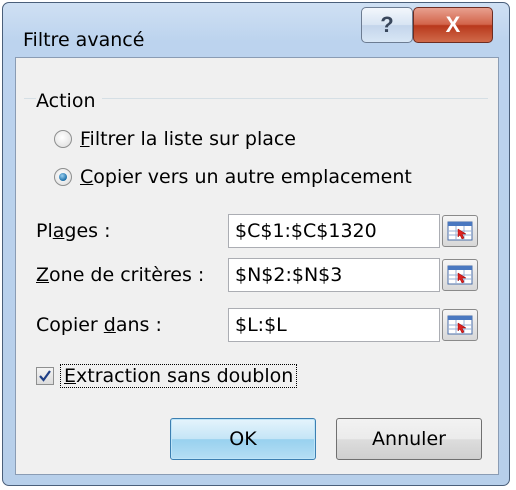 Image resolution: width=516 pixels, height=490 pixels. Describe the element at coordinates (246, 177) in the screenshot. I see `radio-label: Copier vers un autre emplacement` at that location.